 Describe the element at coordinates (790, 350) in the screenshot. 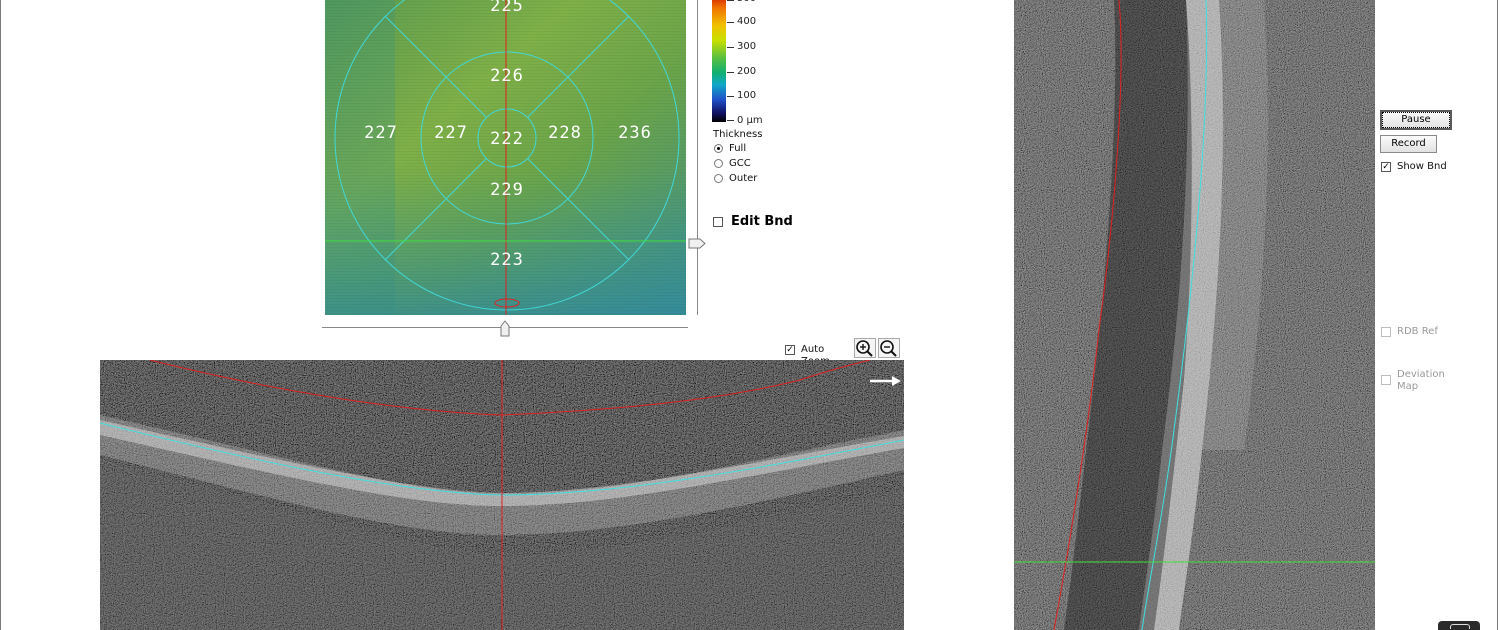

I see `auto-zoom-checkbox: ✓` at that location.